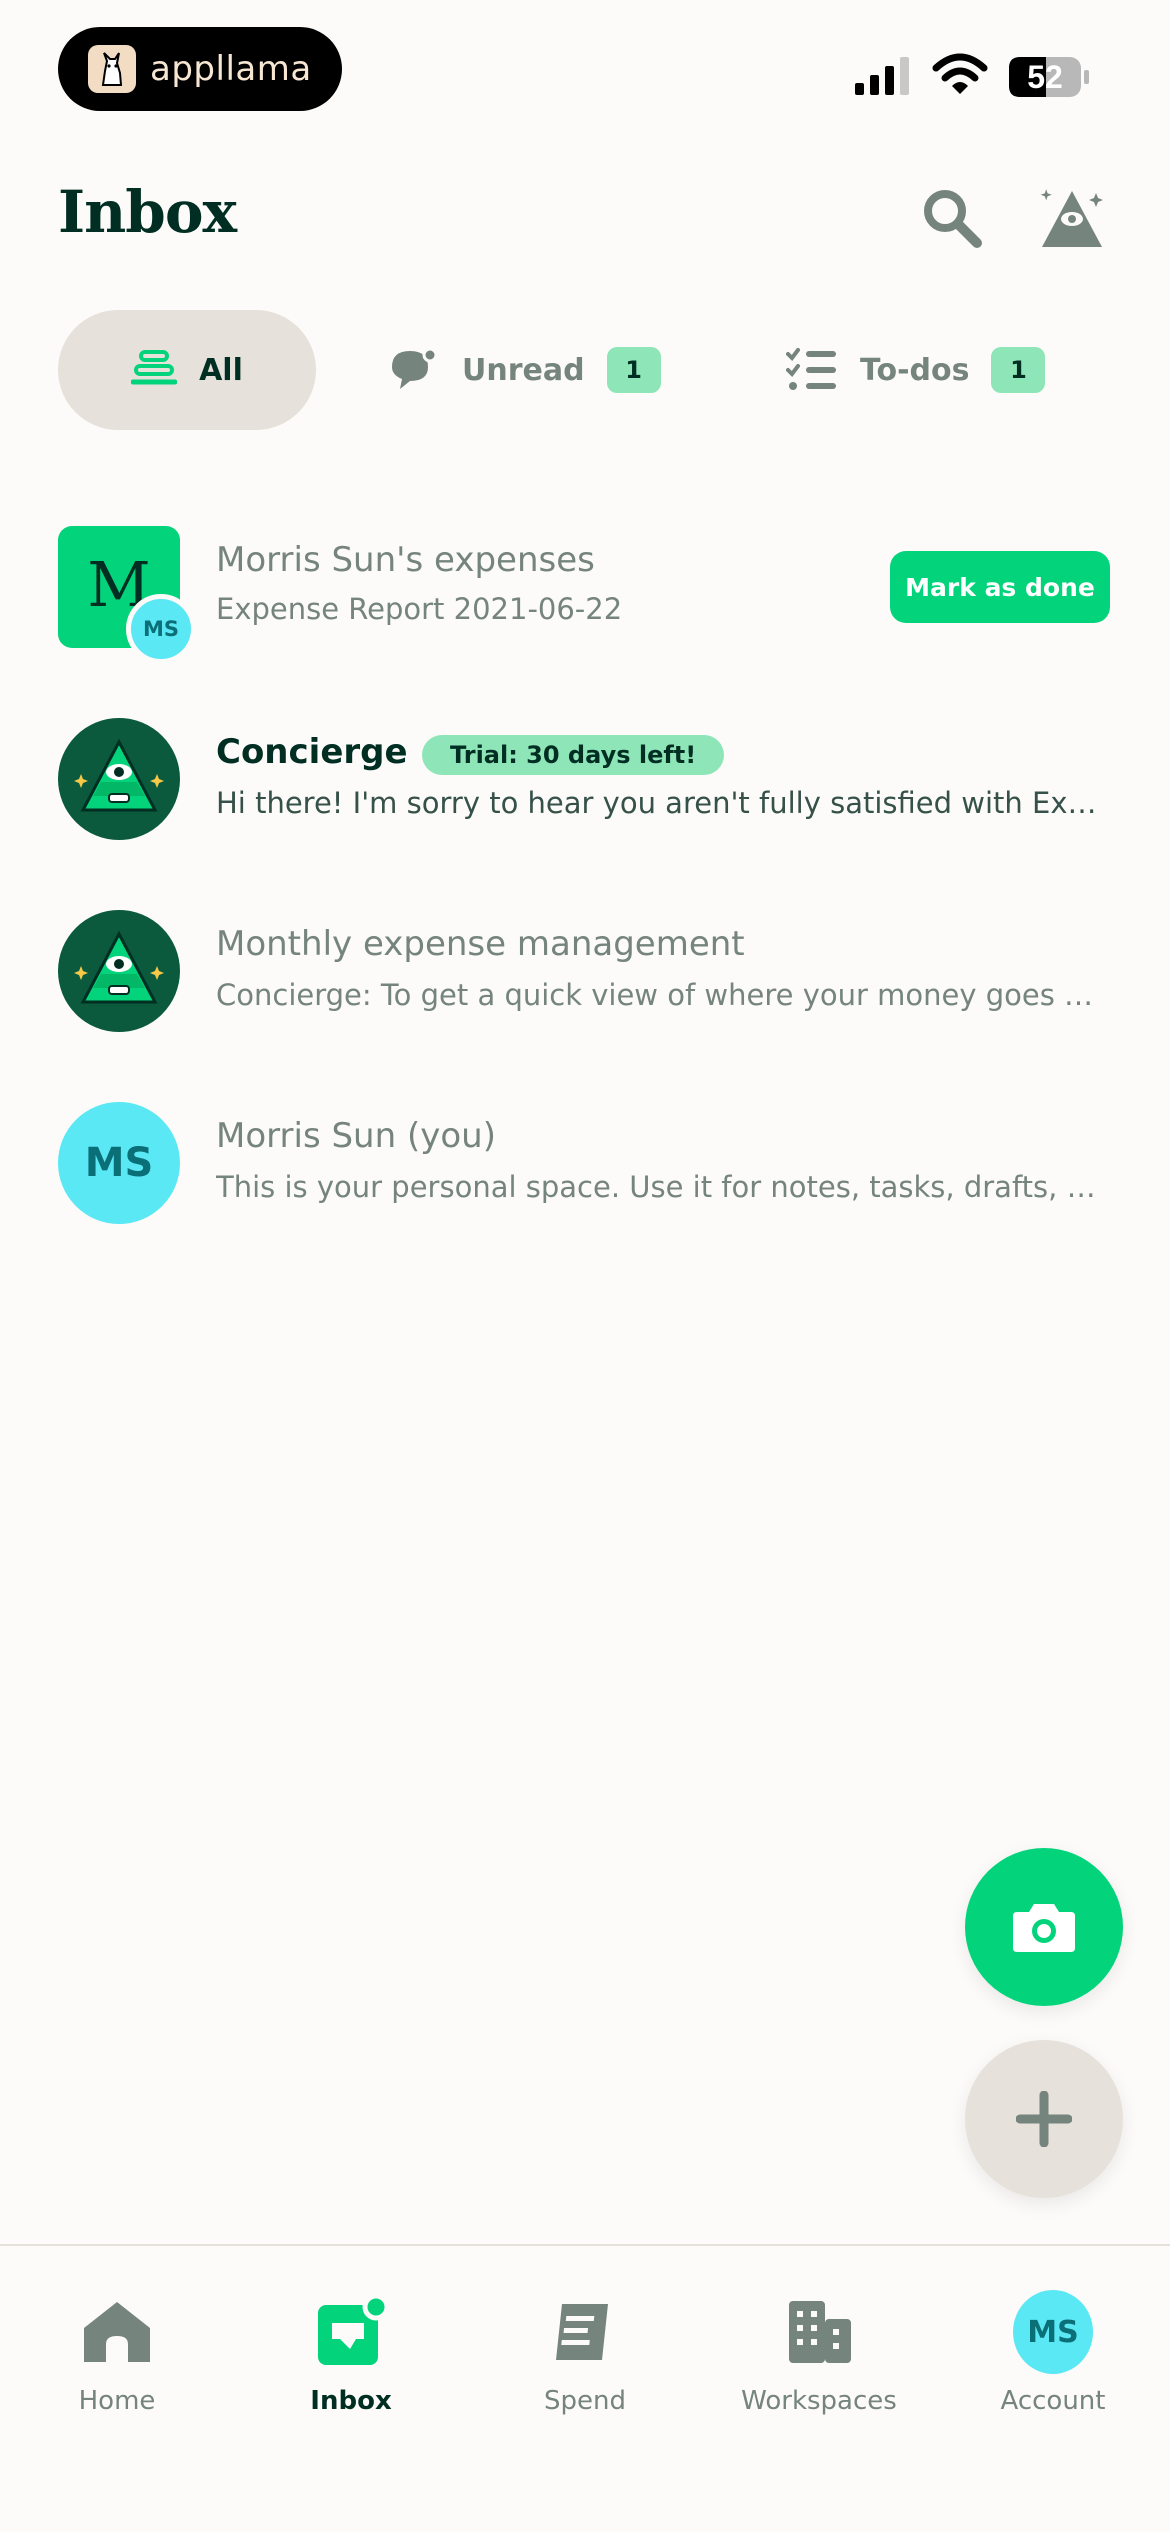  I want to click on todos-count-badge: 1, so click(1018, 370).